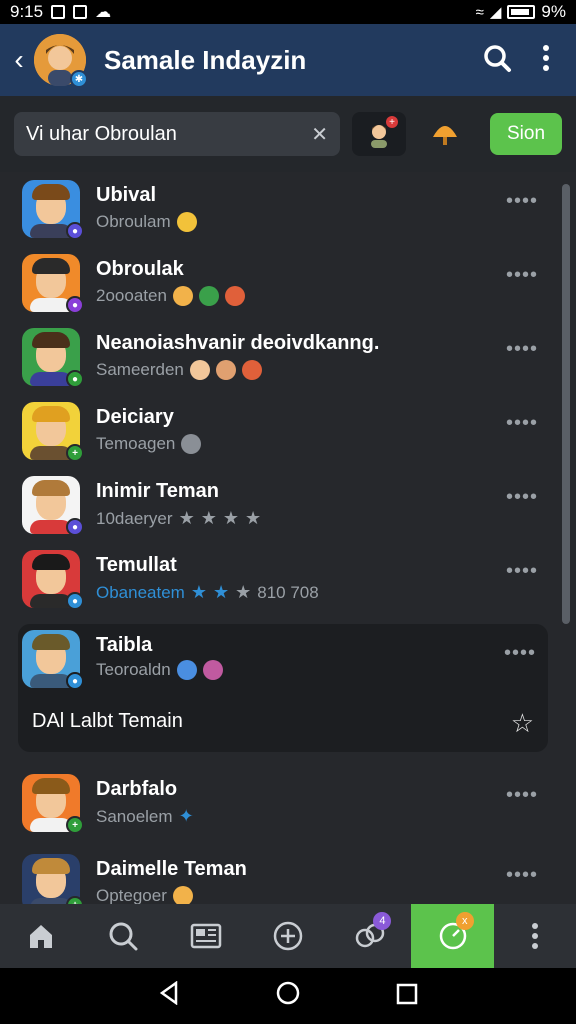  I want to click on search-input: Vi uhar Obroulan ✕, so click(177, 134).